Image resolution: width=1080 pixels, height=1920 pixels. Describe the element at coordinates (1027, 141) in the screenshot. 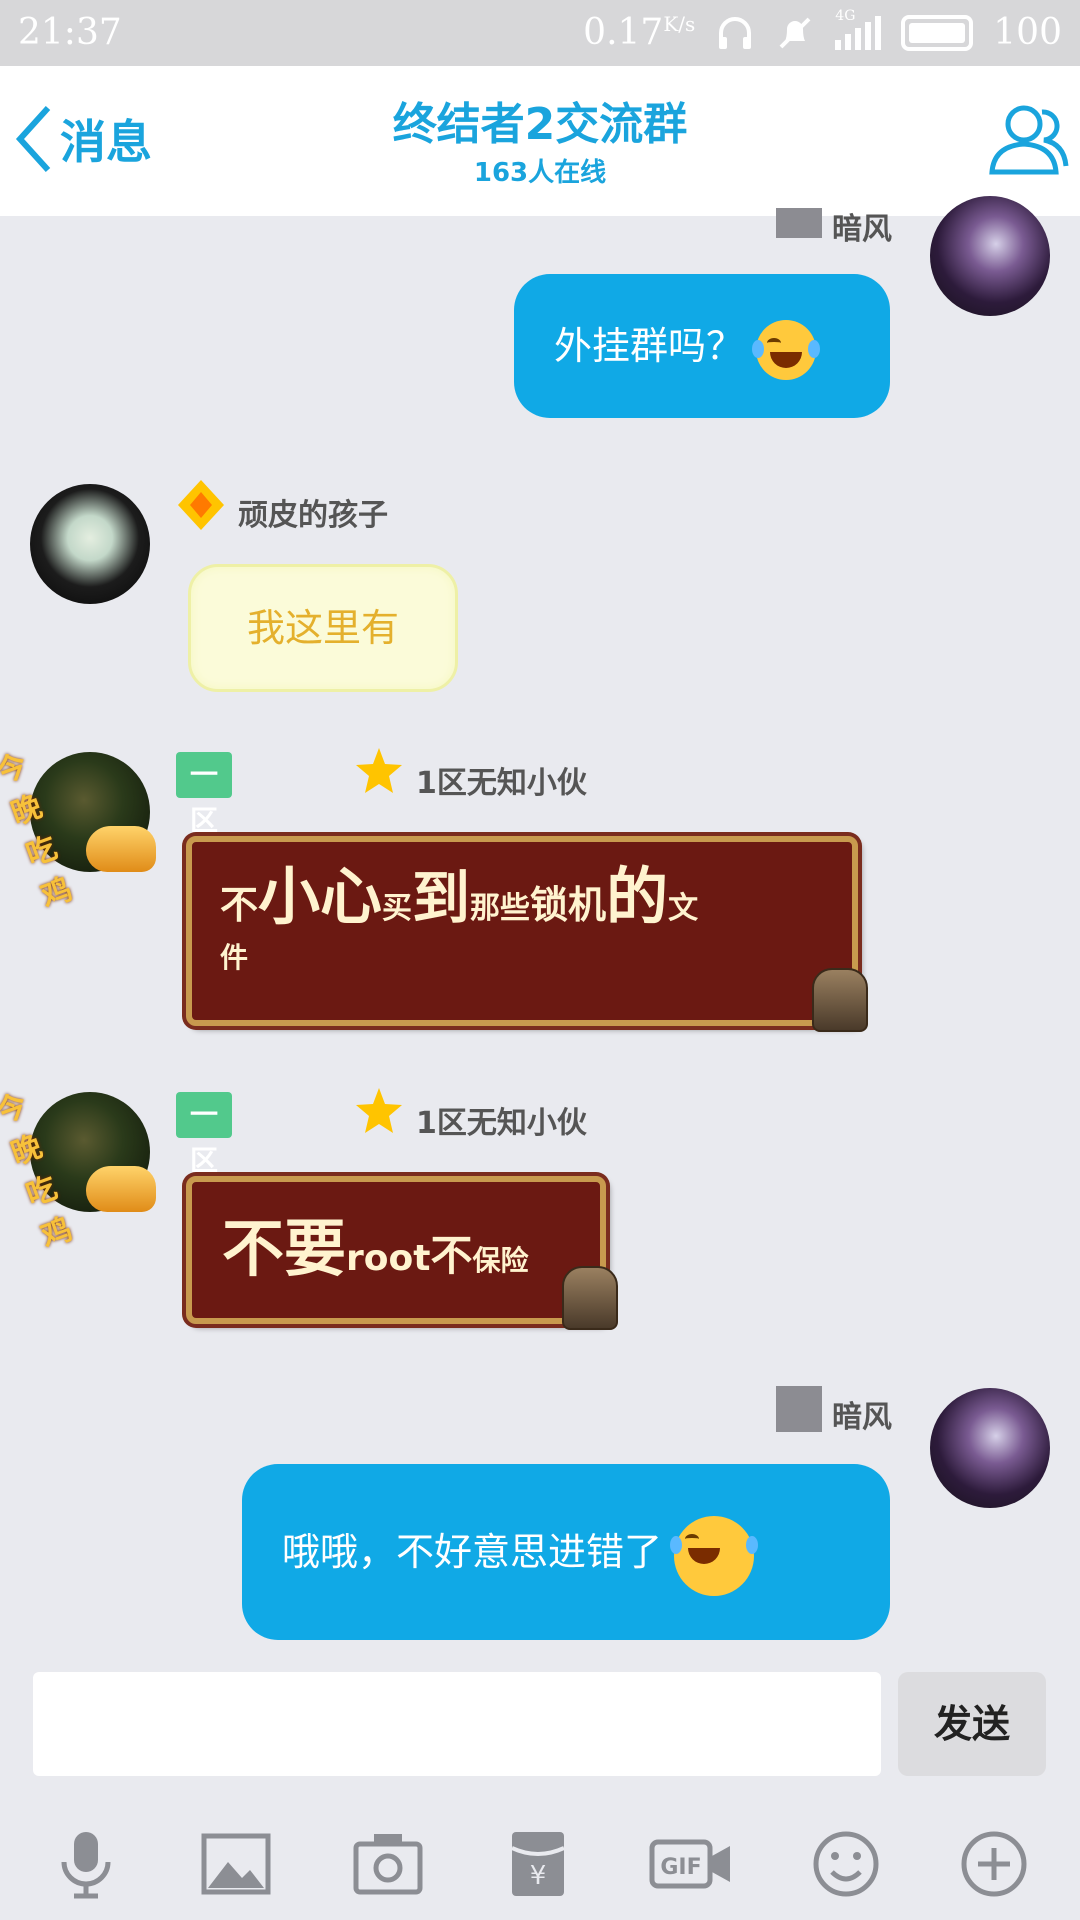

I see `group-members-icon` at that location.